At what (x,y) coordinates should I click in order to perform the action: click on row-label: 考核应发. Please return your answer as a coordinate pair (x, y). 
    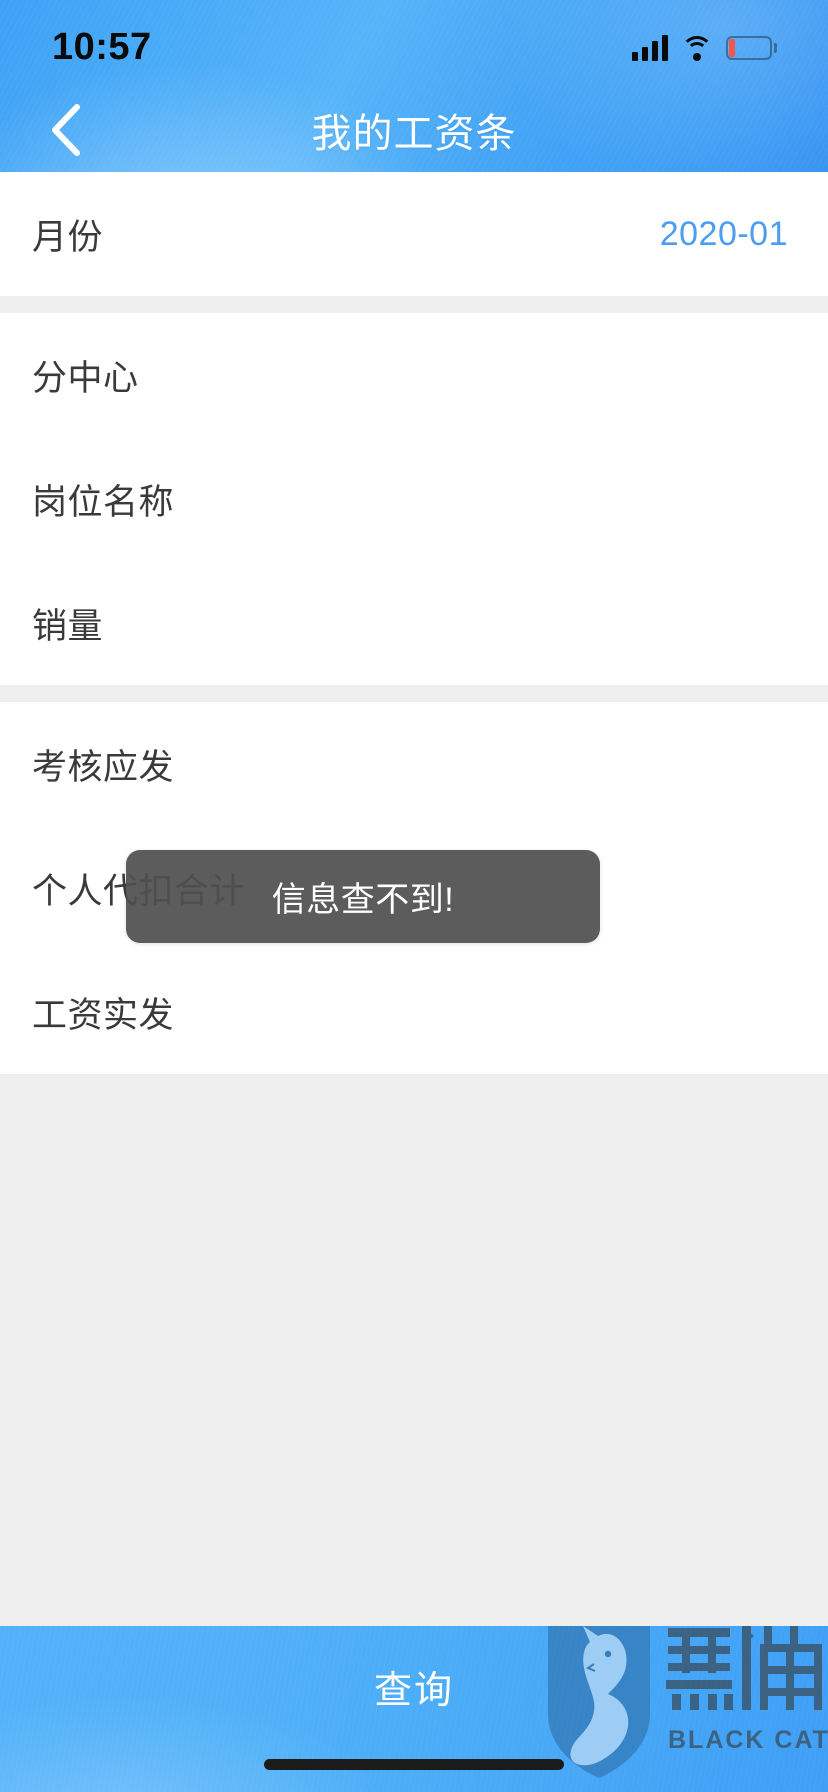
    Looking at the image, I should click on (103, 767).